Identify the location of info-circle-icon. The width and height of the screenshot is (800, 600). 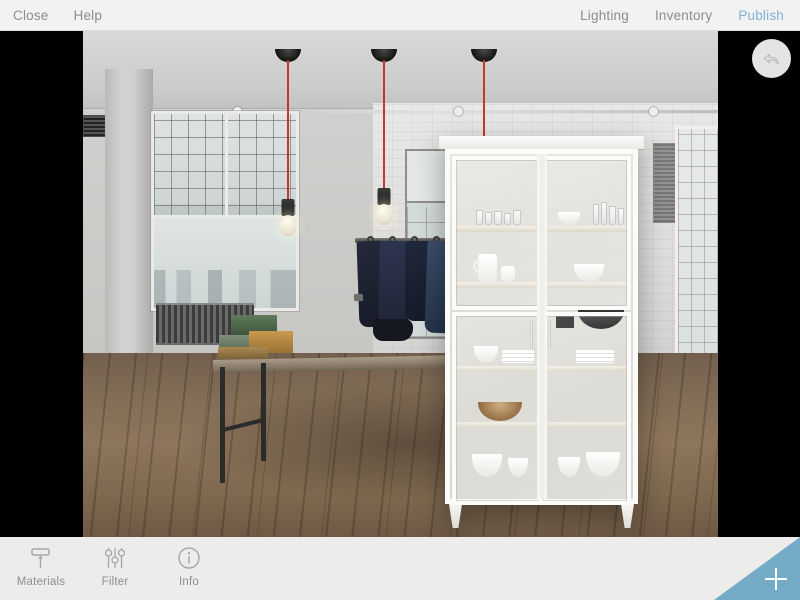
(189, 558).